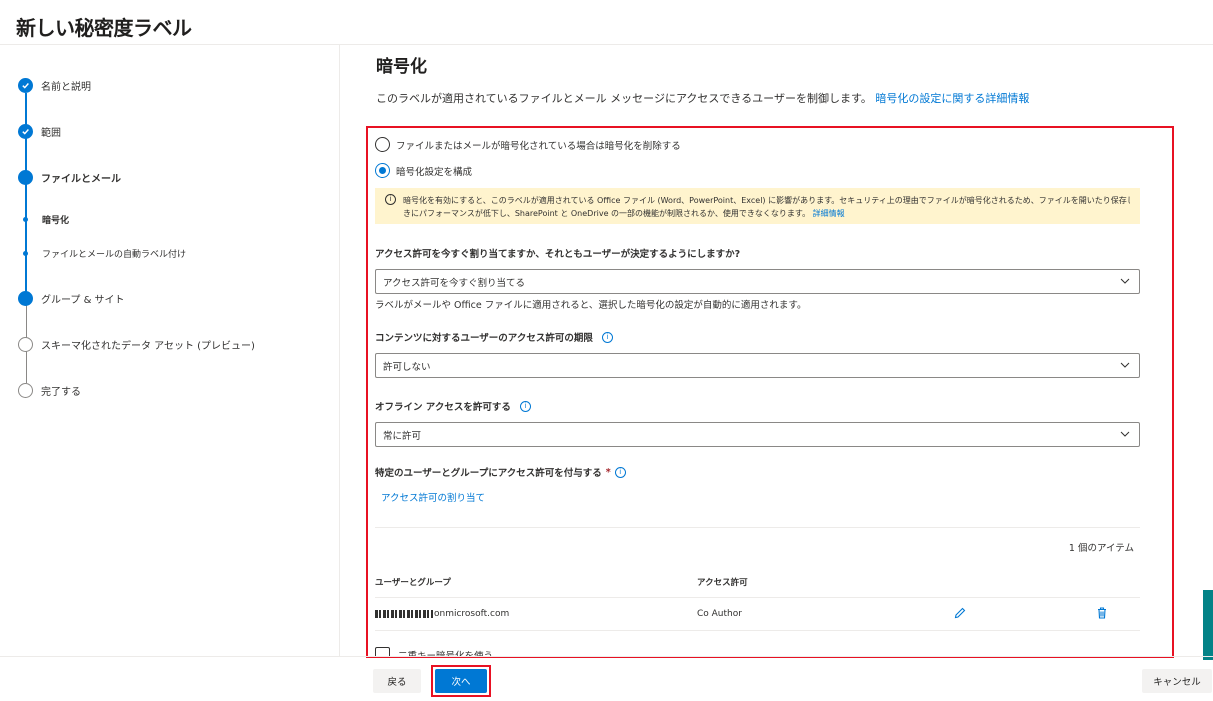 The height and width of the screenshot is (701, 1213). What do you see at coordinates (401, 67) in the screenshot?
I see `section-title: 暗号化` at bounding box center [401, 67].